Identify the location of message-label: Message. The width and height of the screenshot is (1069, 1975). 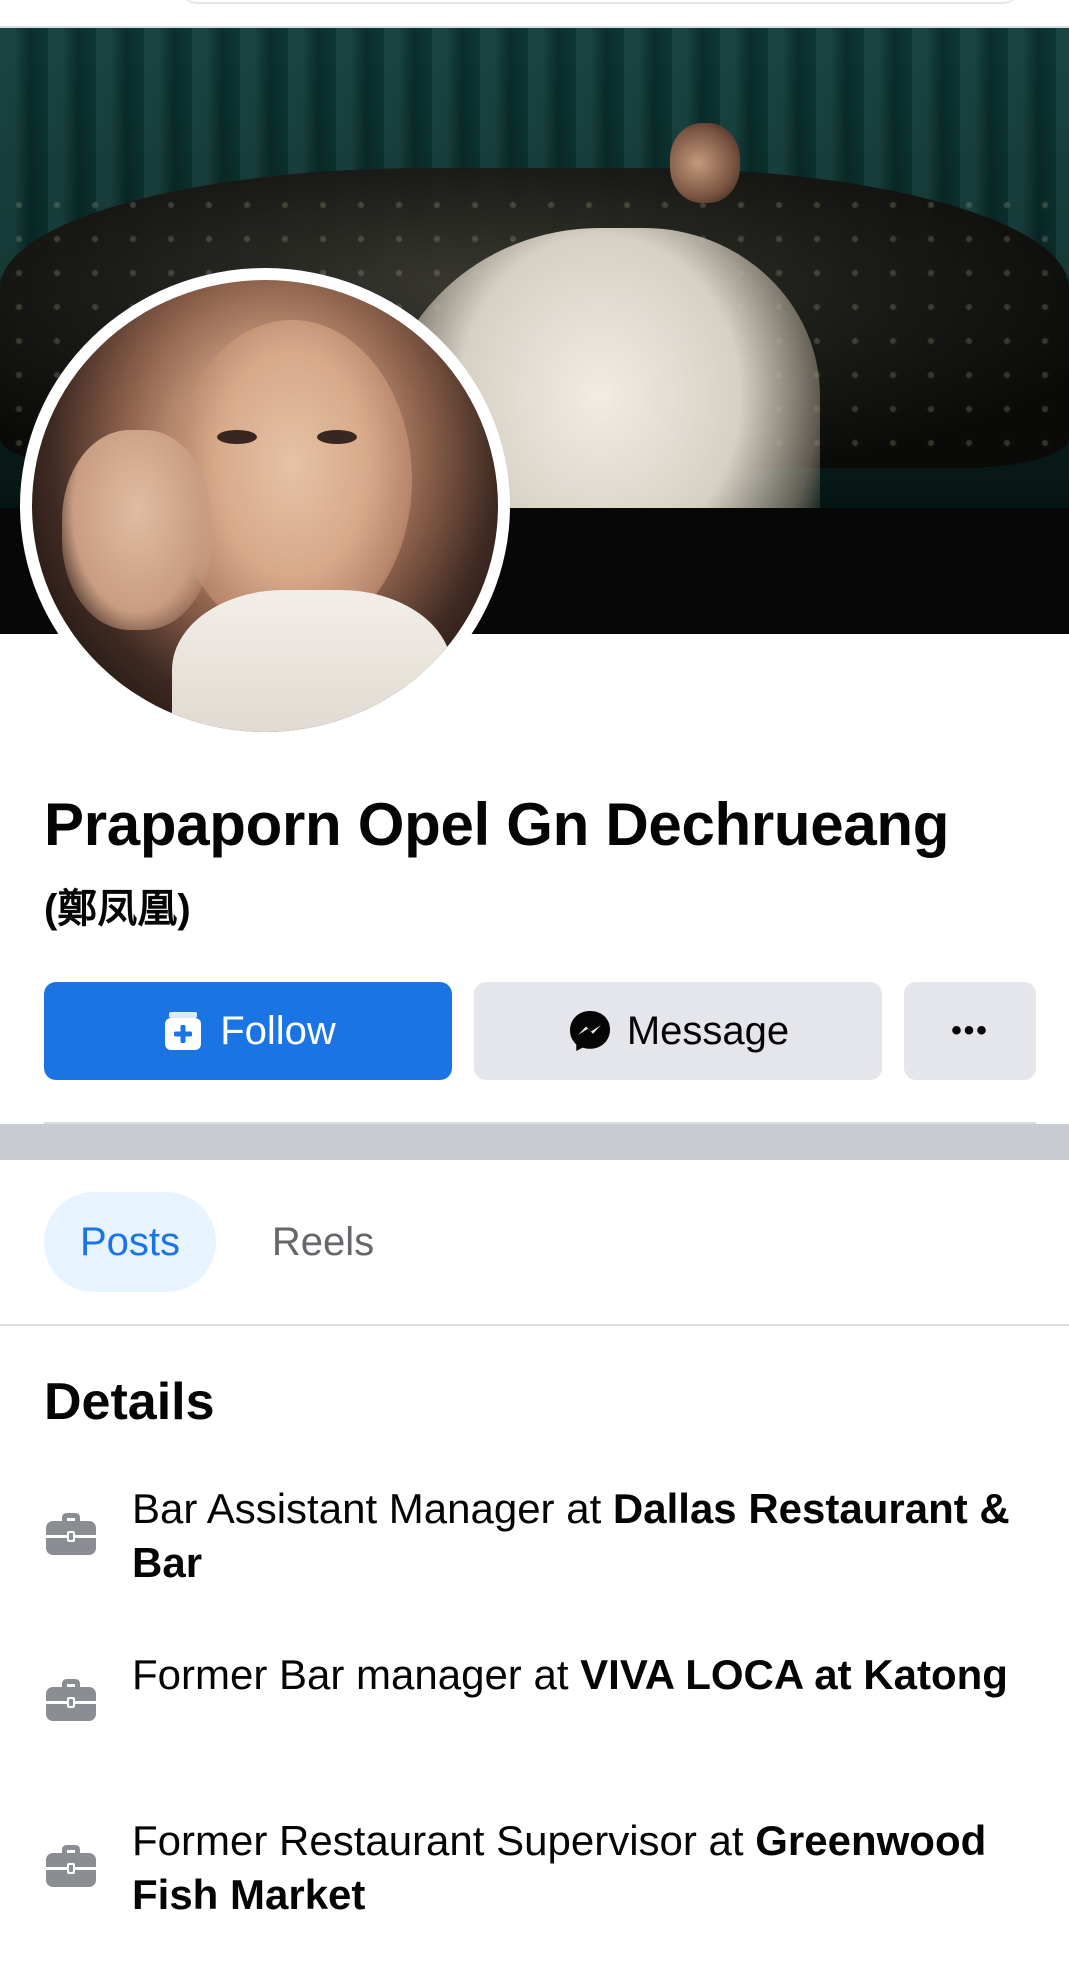
(708, 1030).